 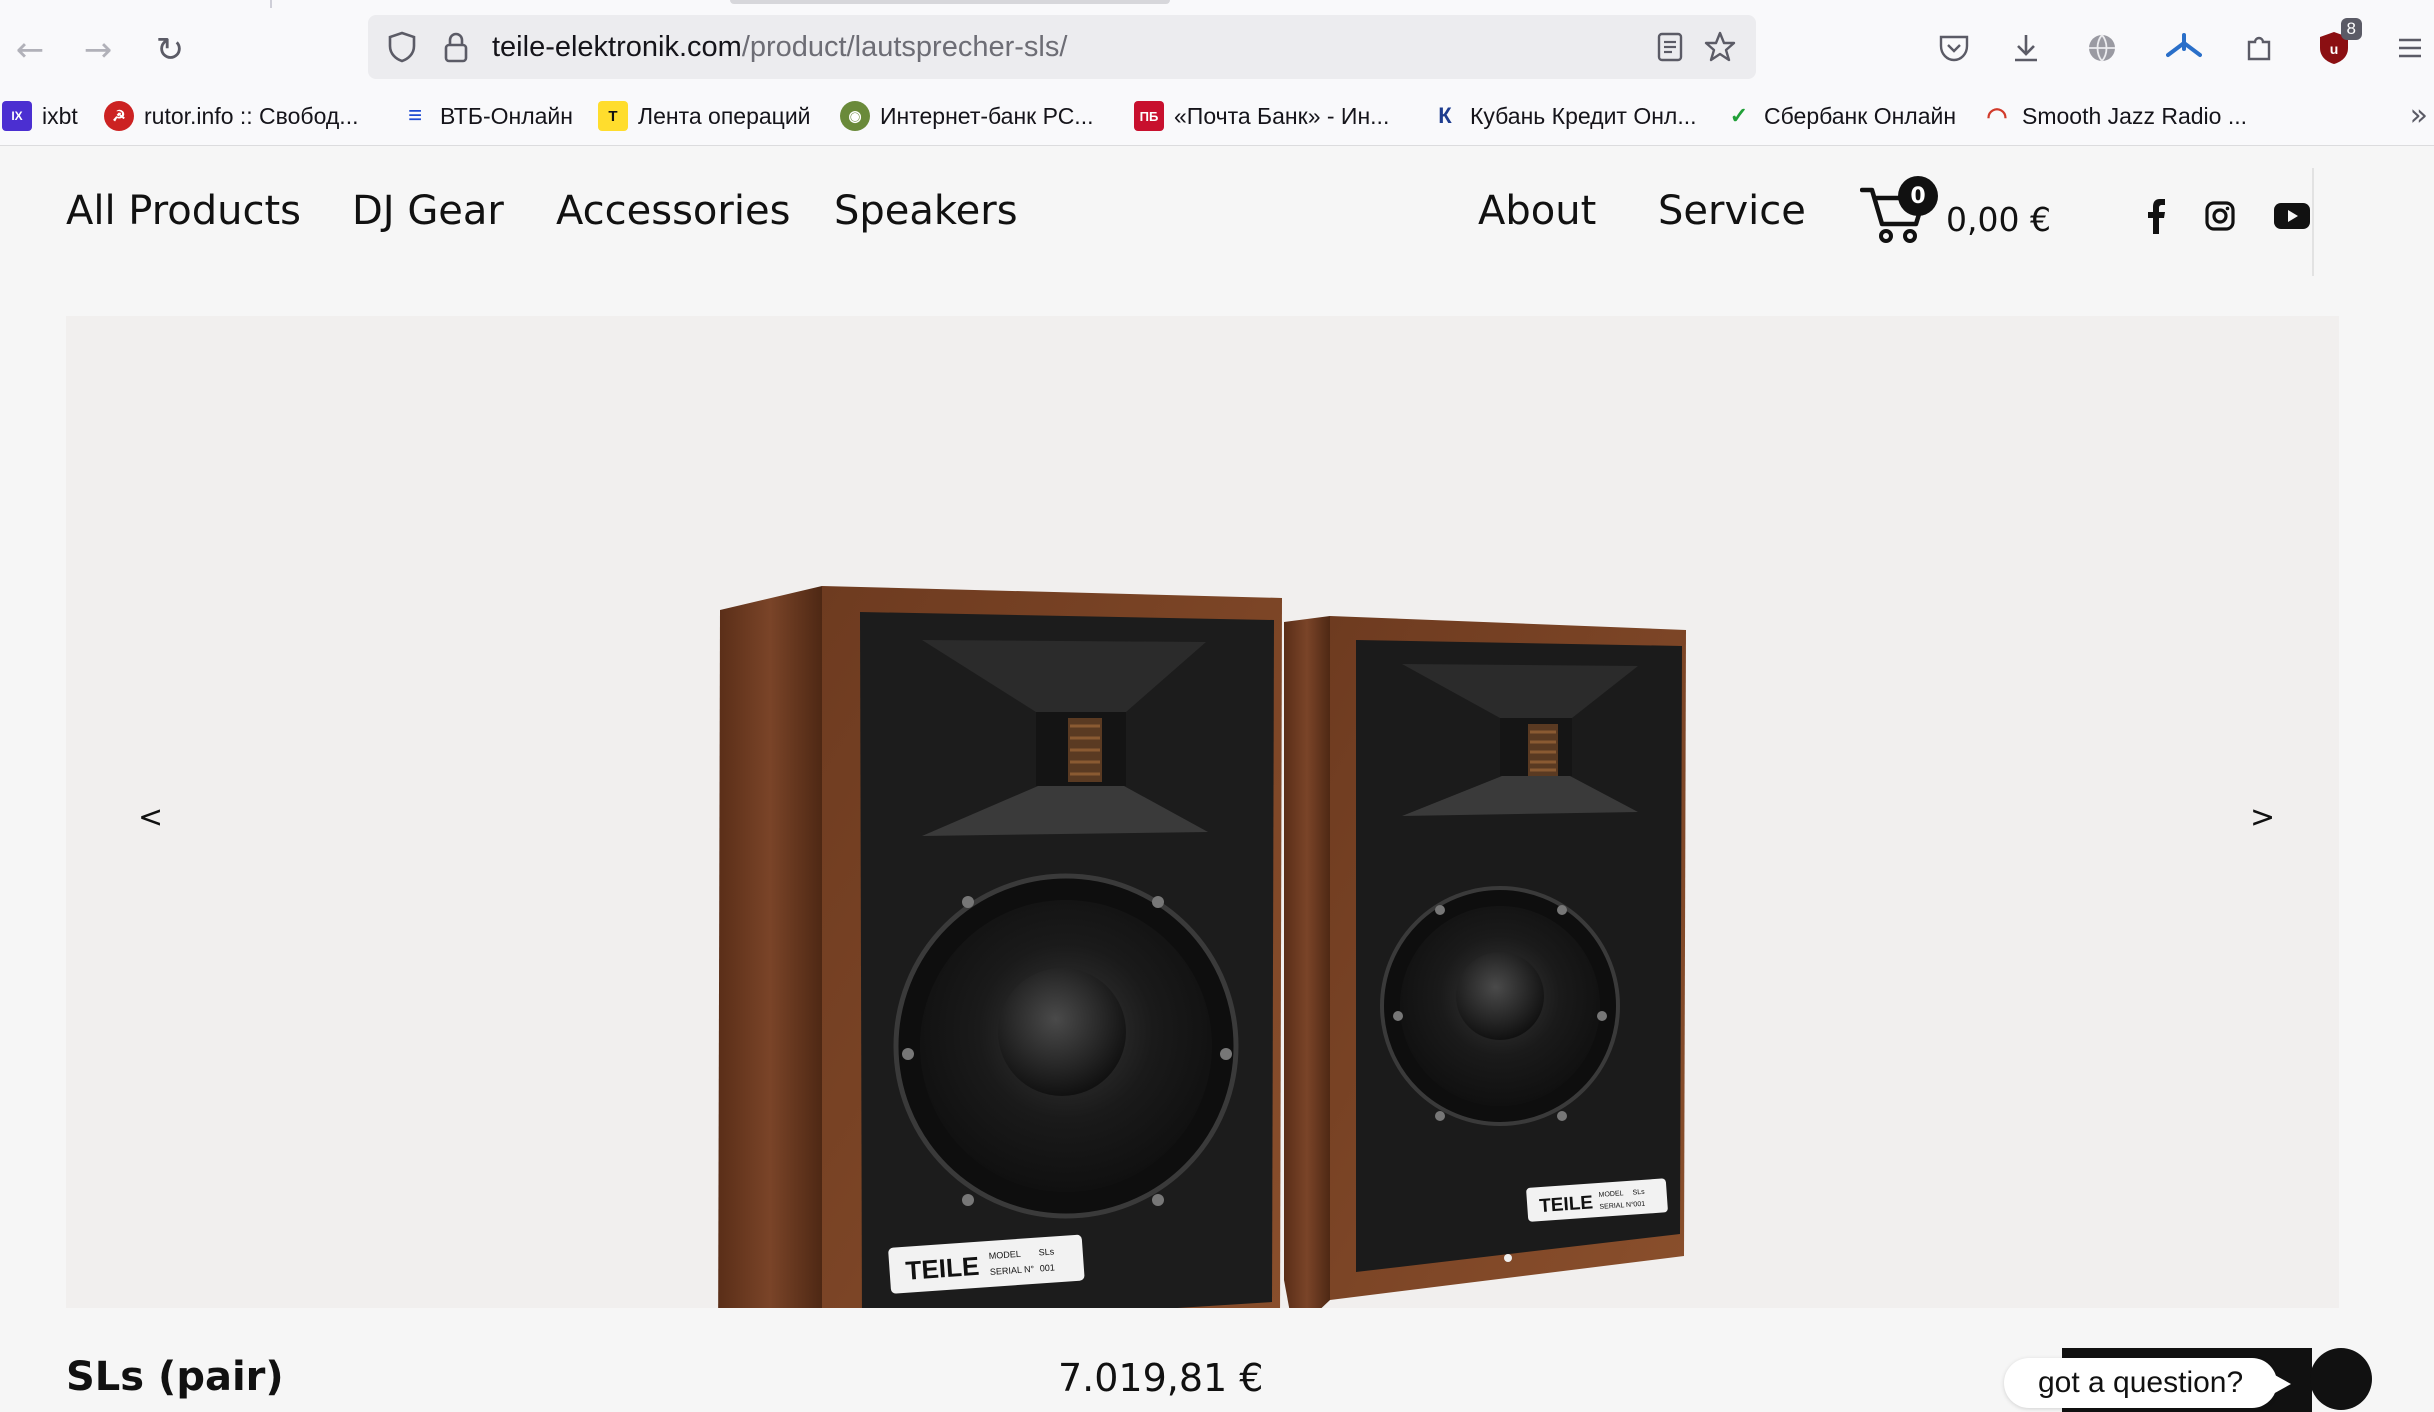 What do you see at coordinates (40, 116) in the screenshot?
I see `bookmark-ixbt: IX ixbt` at bounding box center [40, 116].